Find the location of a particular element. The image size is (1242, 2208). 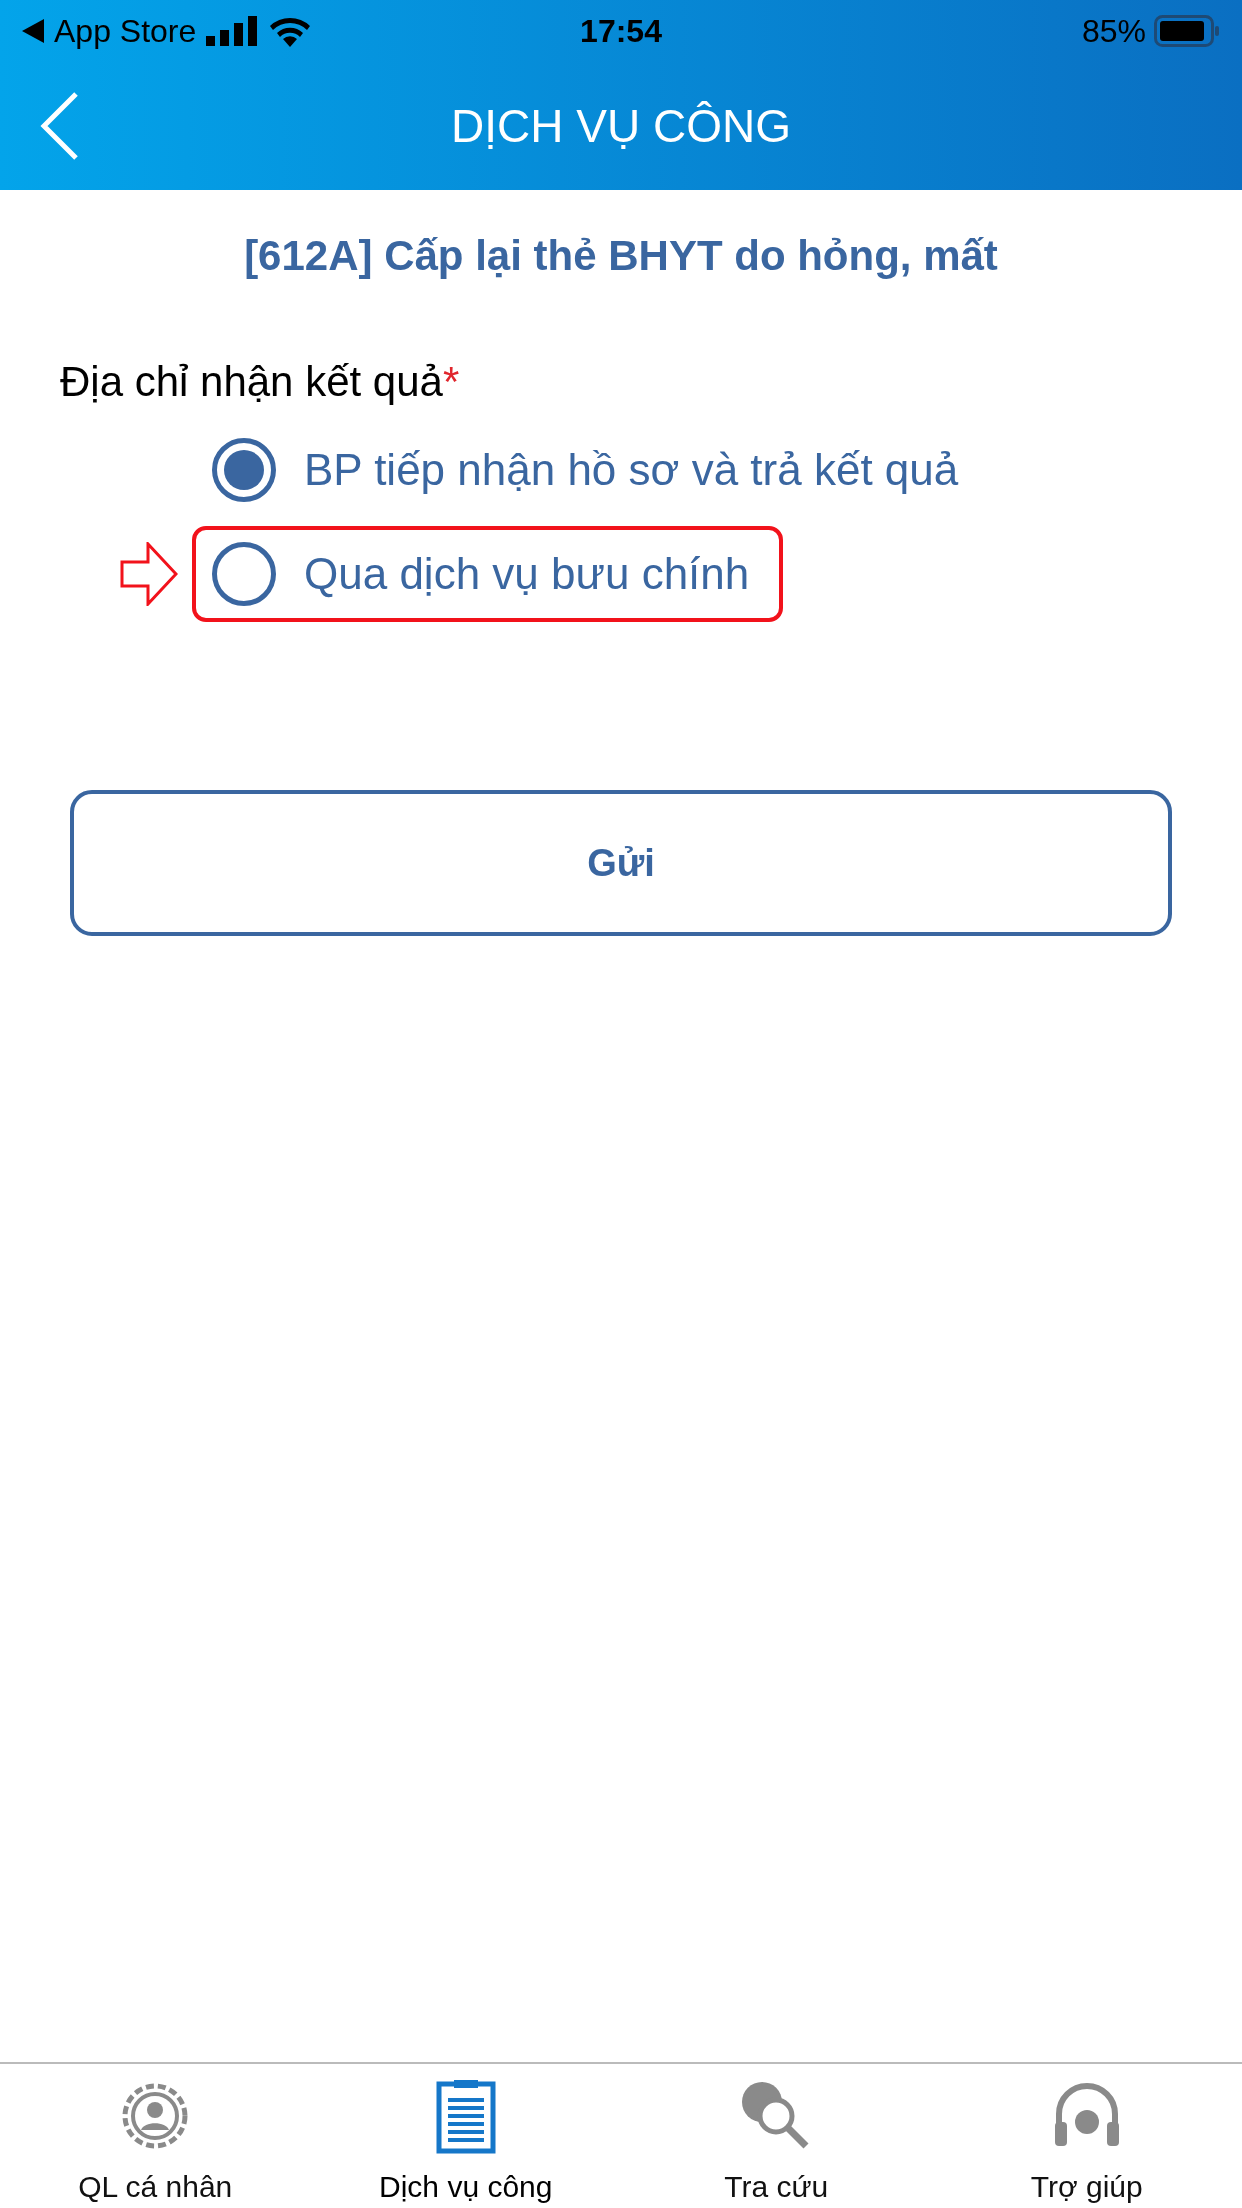

radio-option: BP tiếp nhận hồ sơ và trả kết quả is located at coordinates (592, 470).